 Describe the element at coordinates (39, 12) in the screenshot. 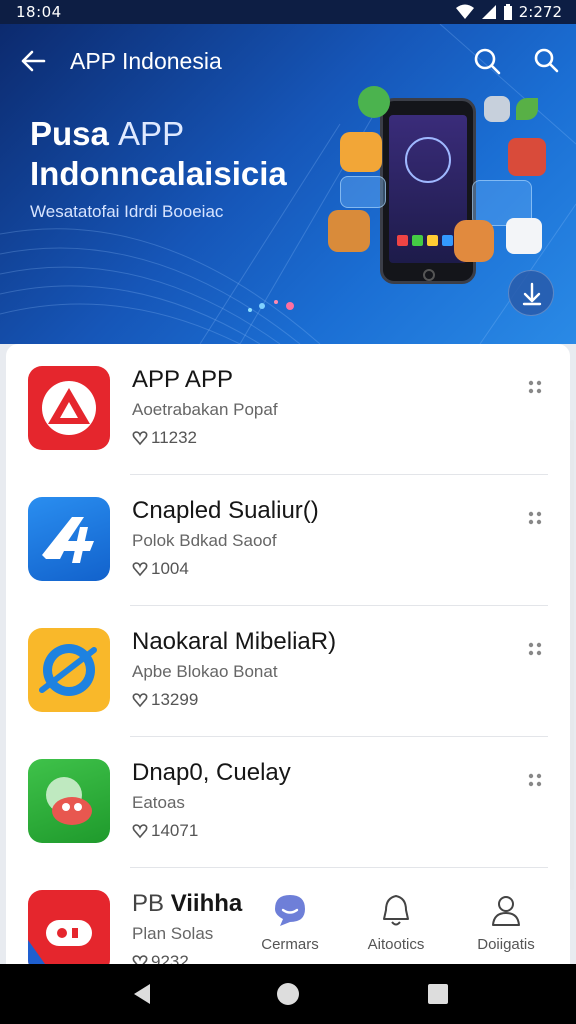

I see `status-time: 18:04` at that location.